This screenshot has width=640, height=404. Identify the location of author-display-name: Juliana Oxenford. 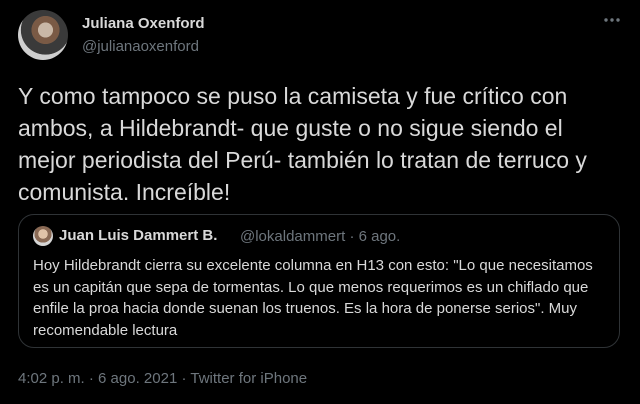
(143, 23).